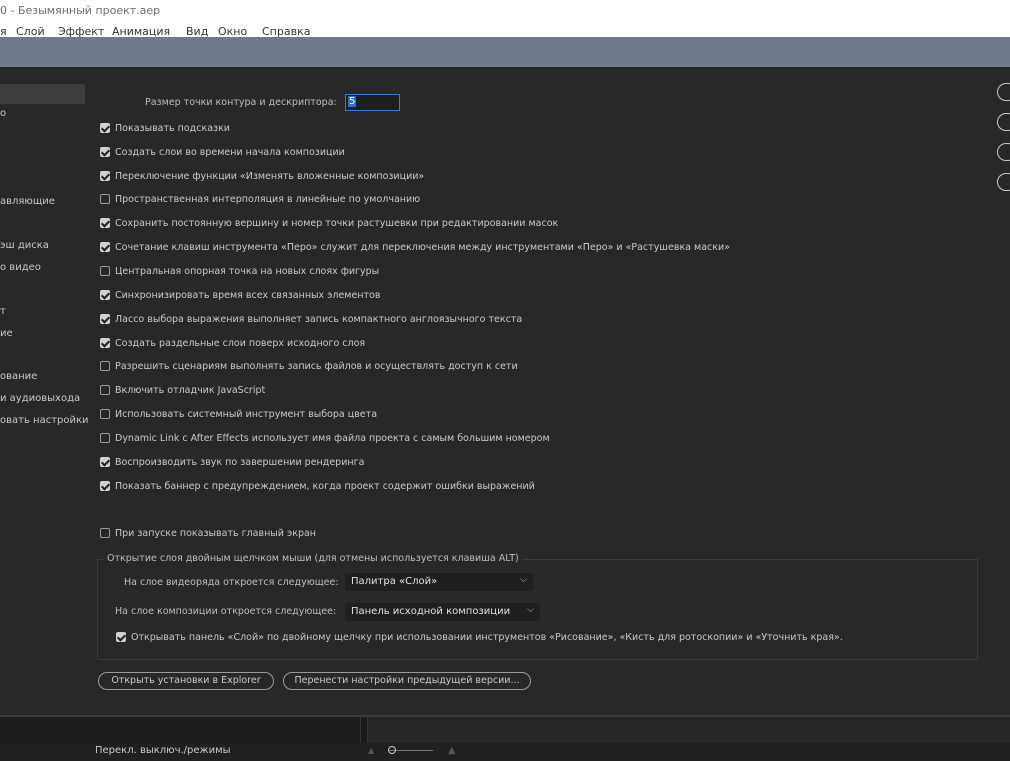 This screenshot has width=1010, height=761. What do you see at coordinates (1003, 182) in the screenshot?
I see `next-button` at bounding box center [1003, 182].